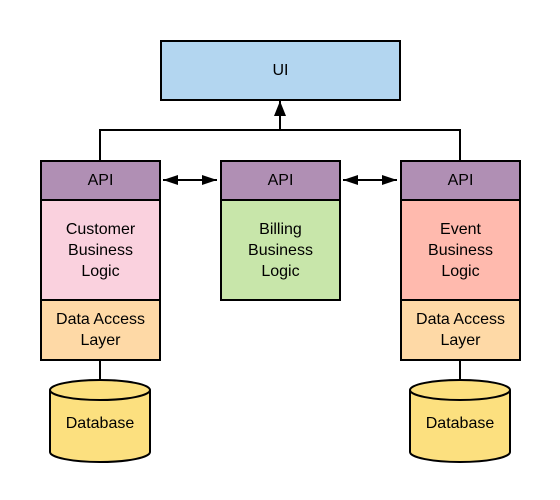  I want to click on event-data-access-layer: Data Access Layer, so click(460, 330).